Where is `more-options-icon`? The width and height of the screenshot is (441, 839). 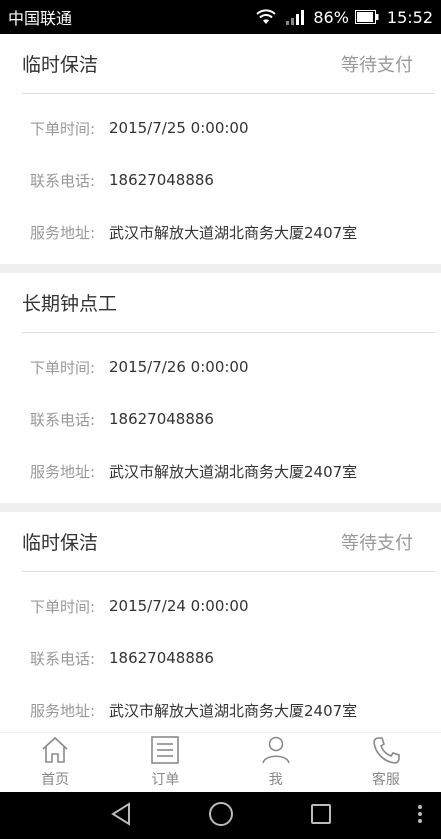 more-options-icon is located at coordinates (420, 816).